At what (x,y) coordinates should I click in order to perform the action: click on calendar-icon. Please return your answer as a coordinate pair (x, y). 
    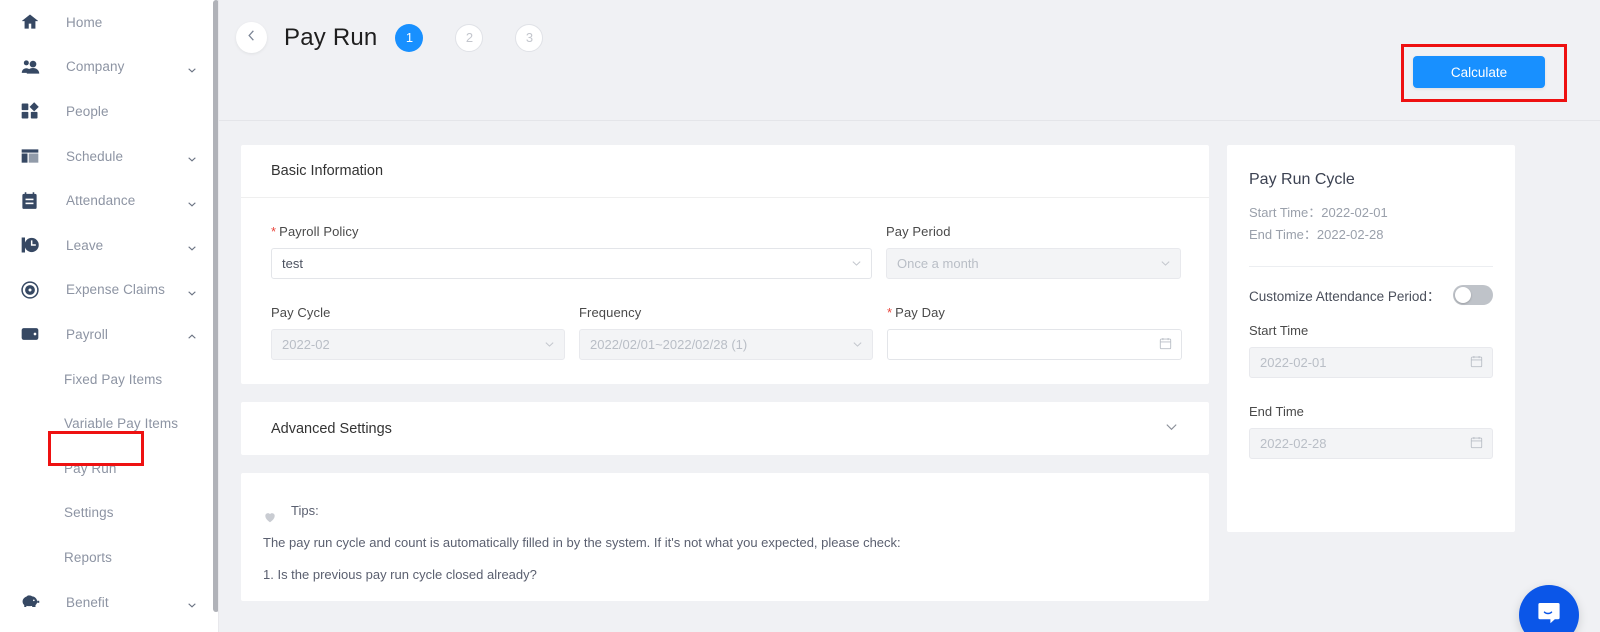
    Looking at the image, I should click on (1165, 345).